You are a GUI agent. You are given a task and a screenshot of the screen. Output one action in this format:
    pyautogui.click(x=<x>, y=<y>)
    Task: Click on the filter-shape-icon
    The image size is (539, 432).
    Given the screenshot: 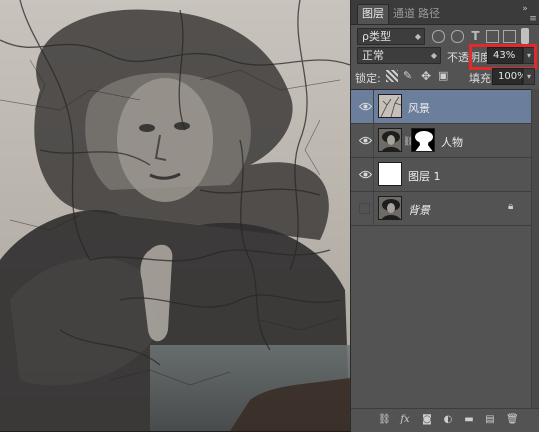 What is the action you would take?
    pyautogui.click(x=492, y=36)
    